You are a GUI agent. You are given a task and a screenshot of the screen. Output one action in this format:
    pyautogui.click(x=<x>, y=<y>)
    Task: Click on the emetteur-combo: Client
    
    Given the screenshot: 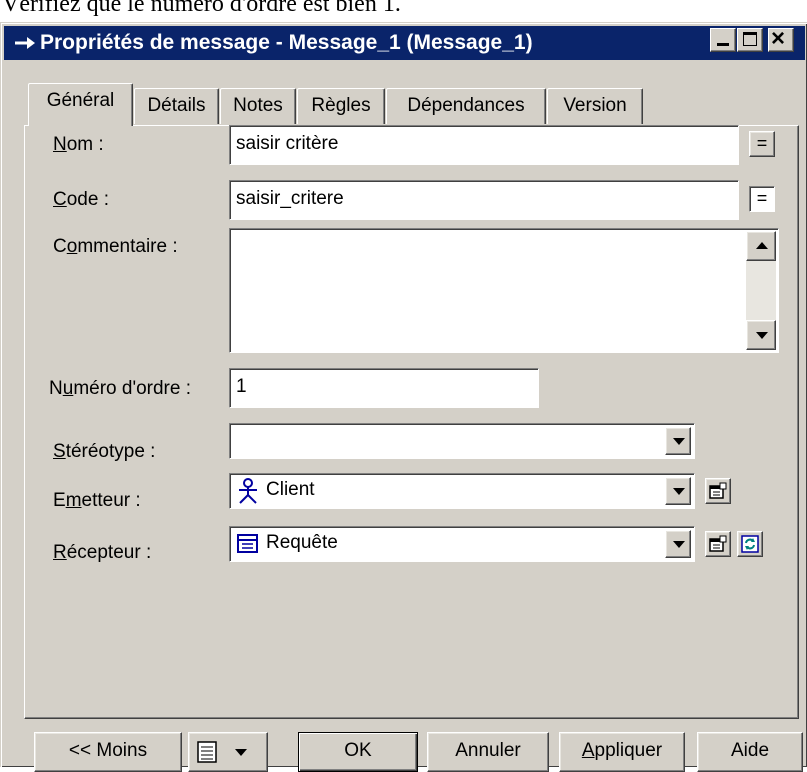 What is the action you would take?
    pyautogui.click(x=462, y=491)
    